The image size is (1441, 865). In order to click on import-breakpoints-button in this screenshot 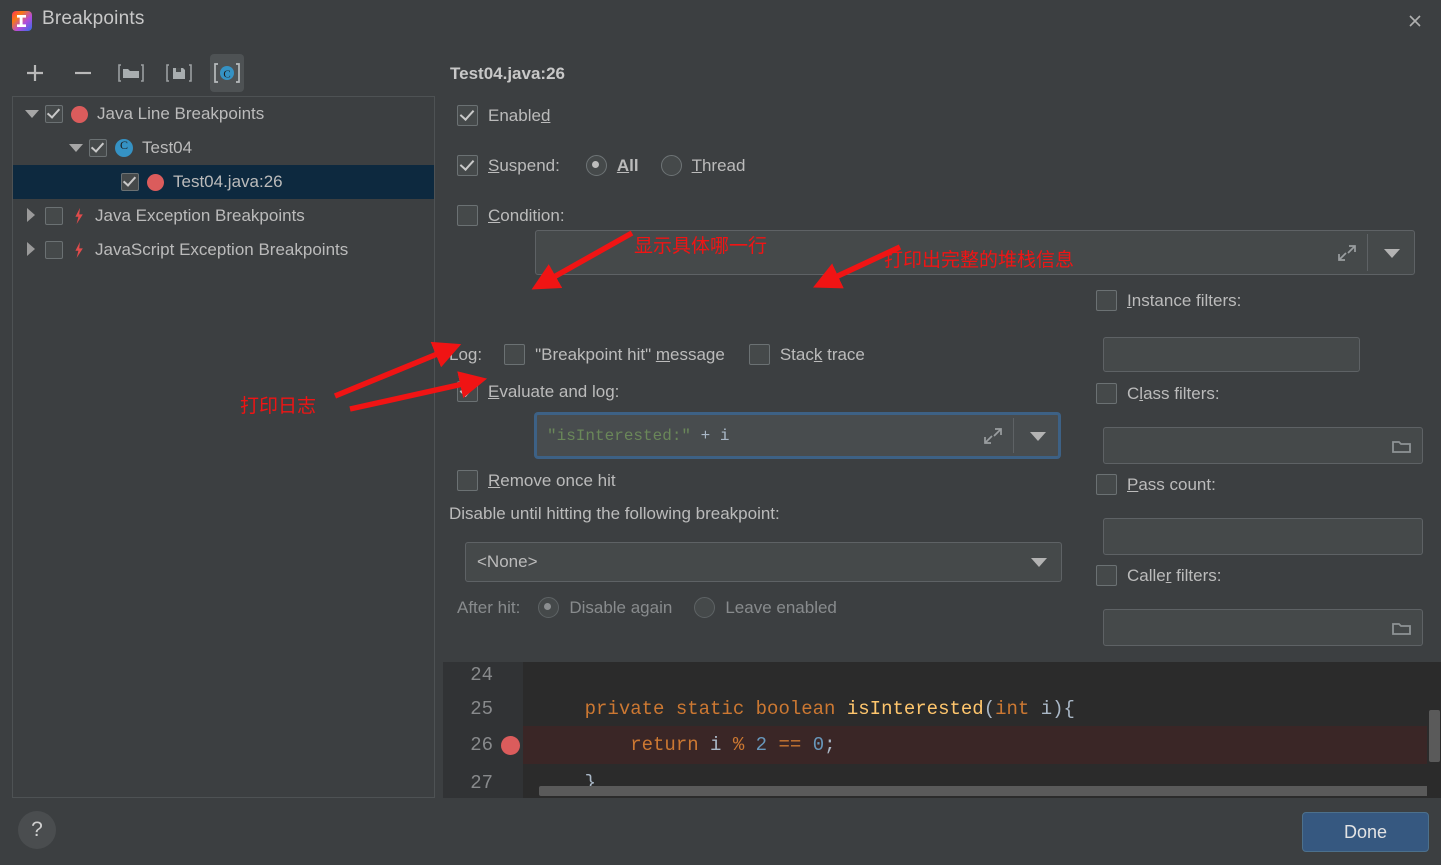, I will do `click(131, 73)`.